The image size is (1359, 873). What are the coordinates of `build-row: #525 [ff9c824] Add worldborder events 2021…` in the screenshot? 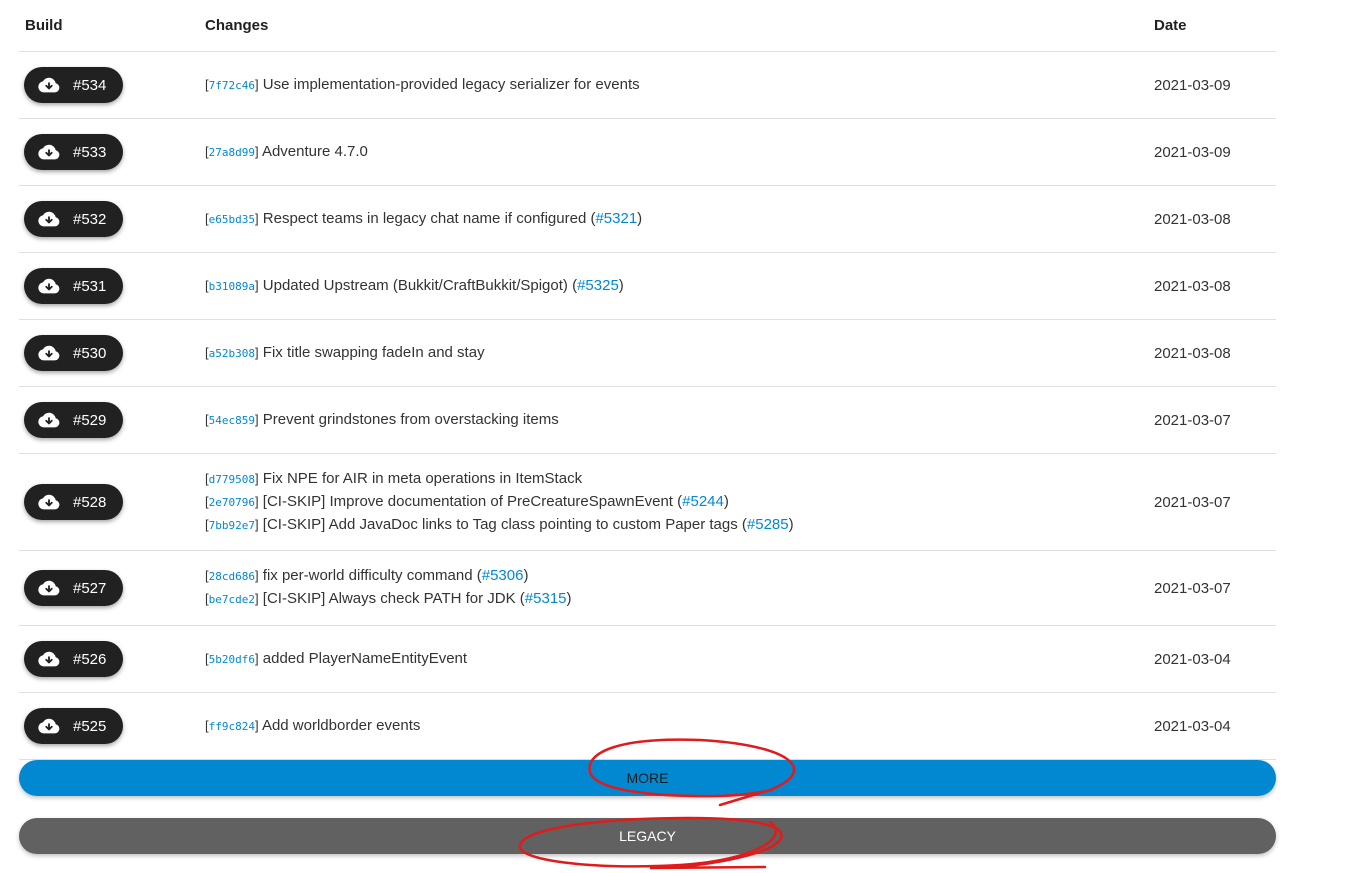 It's located at (647, 726).